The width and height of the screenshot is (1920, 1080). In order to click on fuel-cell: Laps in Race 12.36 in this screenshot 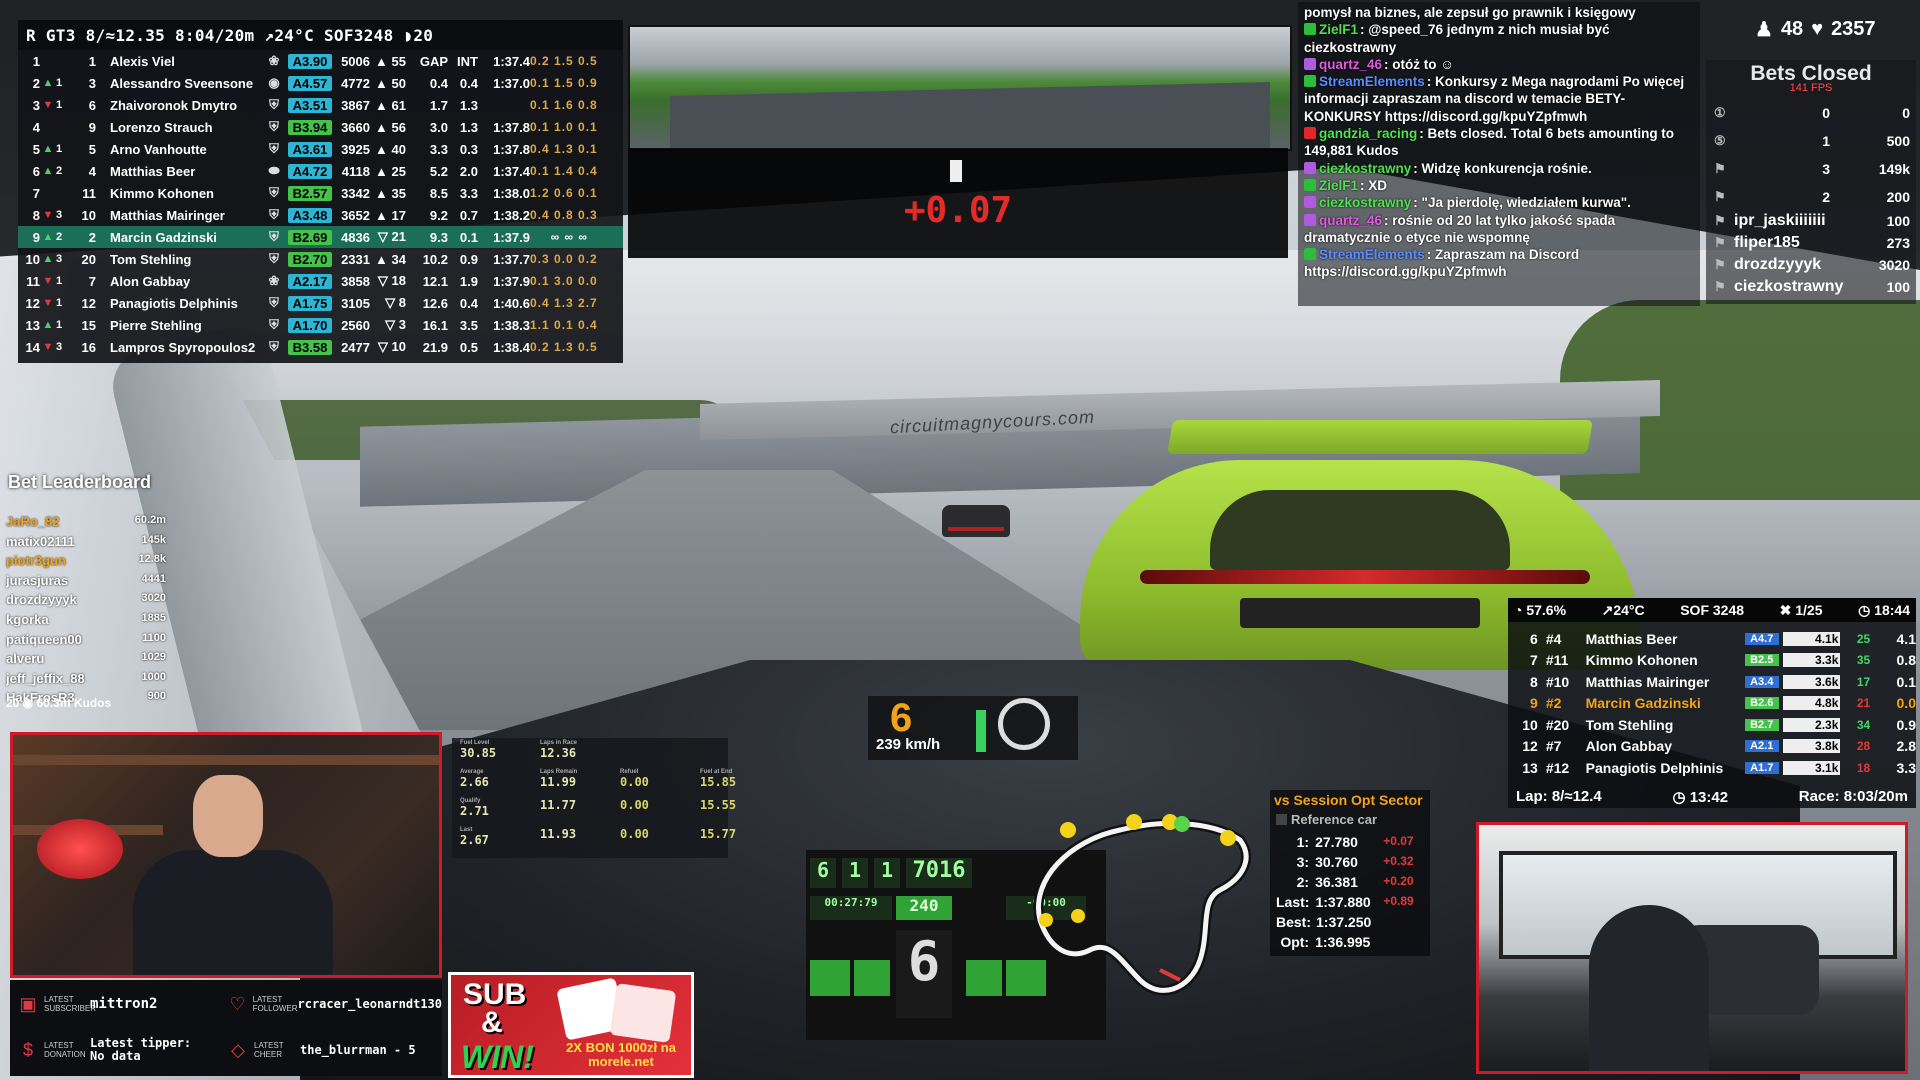, I will do `click(573, 750)`.